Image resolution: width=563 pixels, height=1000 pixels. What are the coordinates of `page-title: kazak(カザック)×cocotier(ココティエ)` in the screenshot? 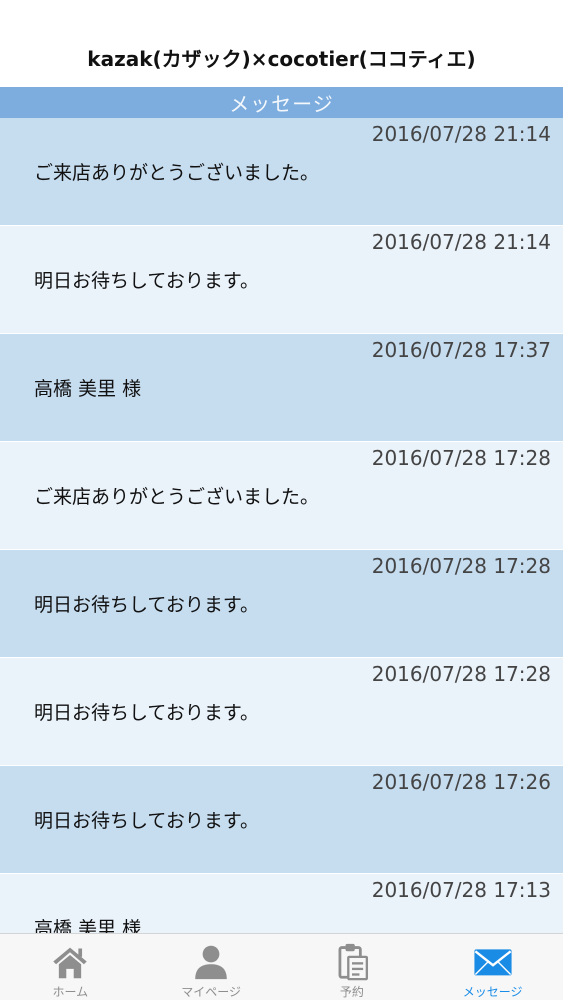 It's located at (281, 59).